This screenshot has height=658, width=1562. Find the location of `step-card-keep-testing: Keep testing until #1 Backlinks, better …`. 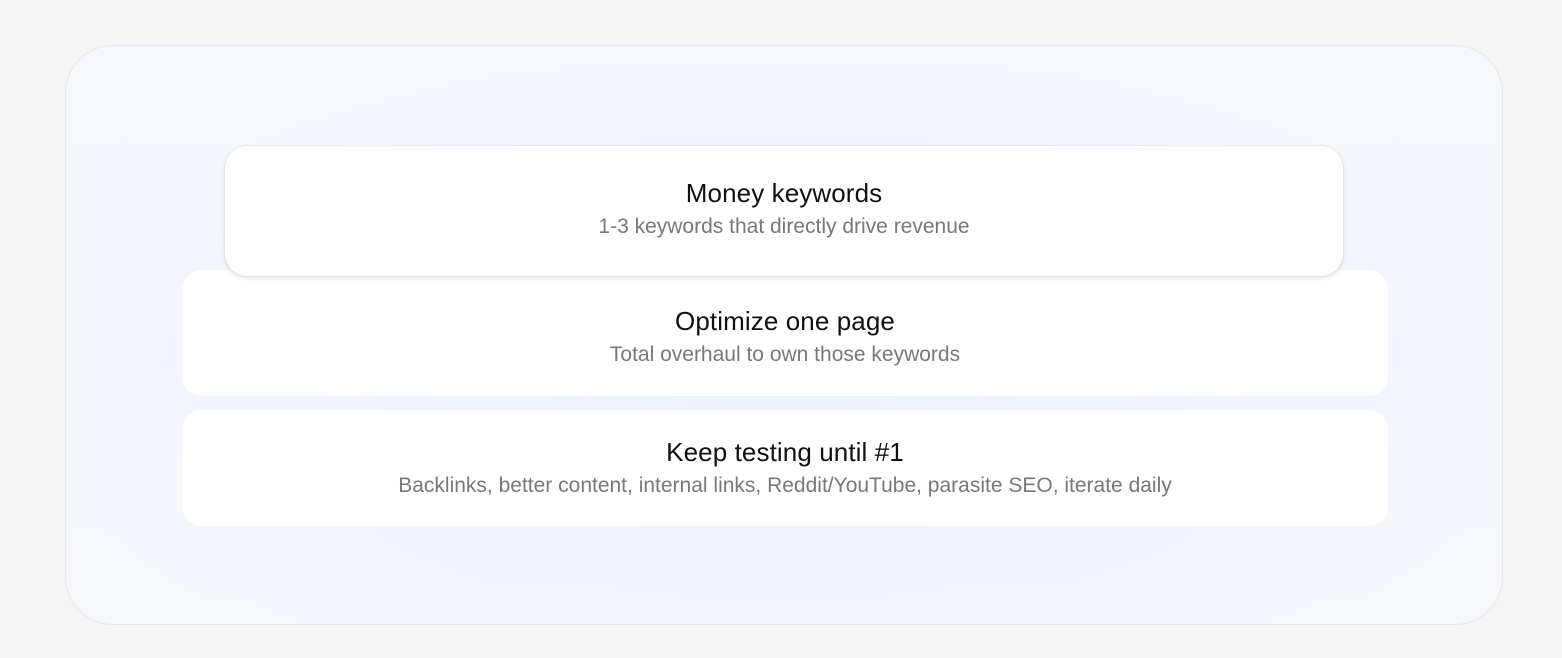

step-card-keep-testing: Keep testing until #1 Backlinks, better … is located at coordinates (785, 468).